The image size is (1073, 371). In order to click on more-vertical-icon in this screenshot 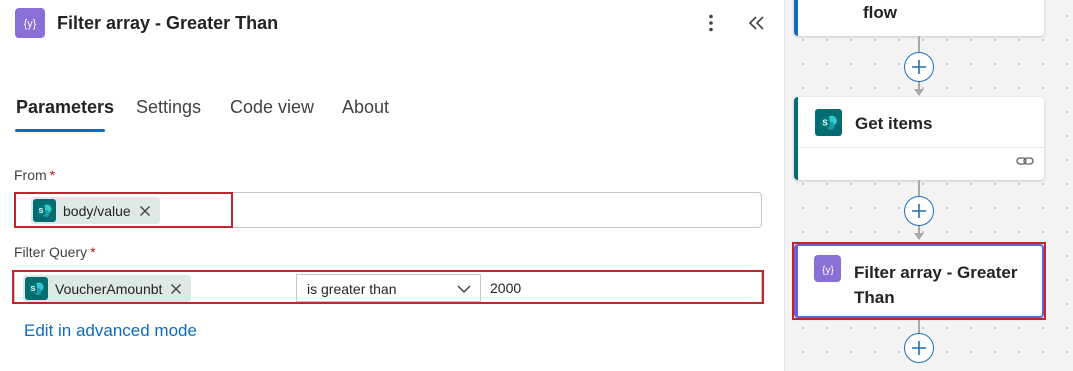, I will do `click(711, 23)`.